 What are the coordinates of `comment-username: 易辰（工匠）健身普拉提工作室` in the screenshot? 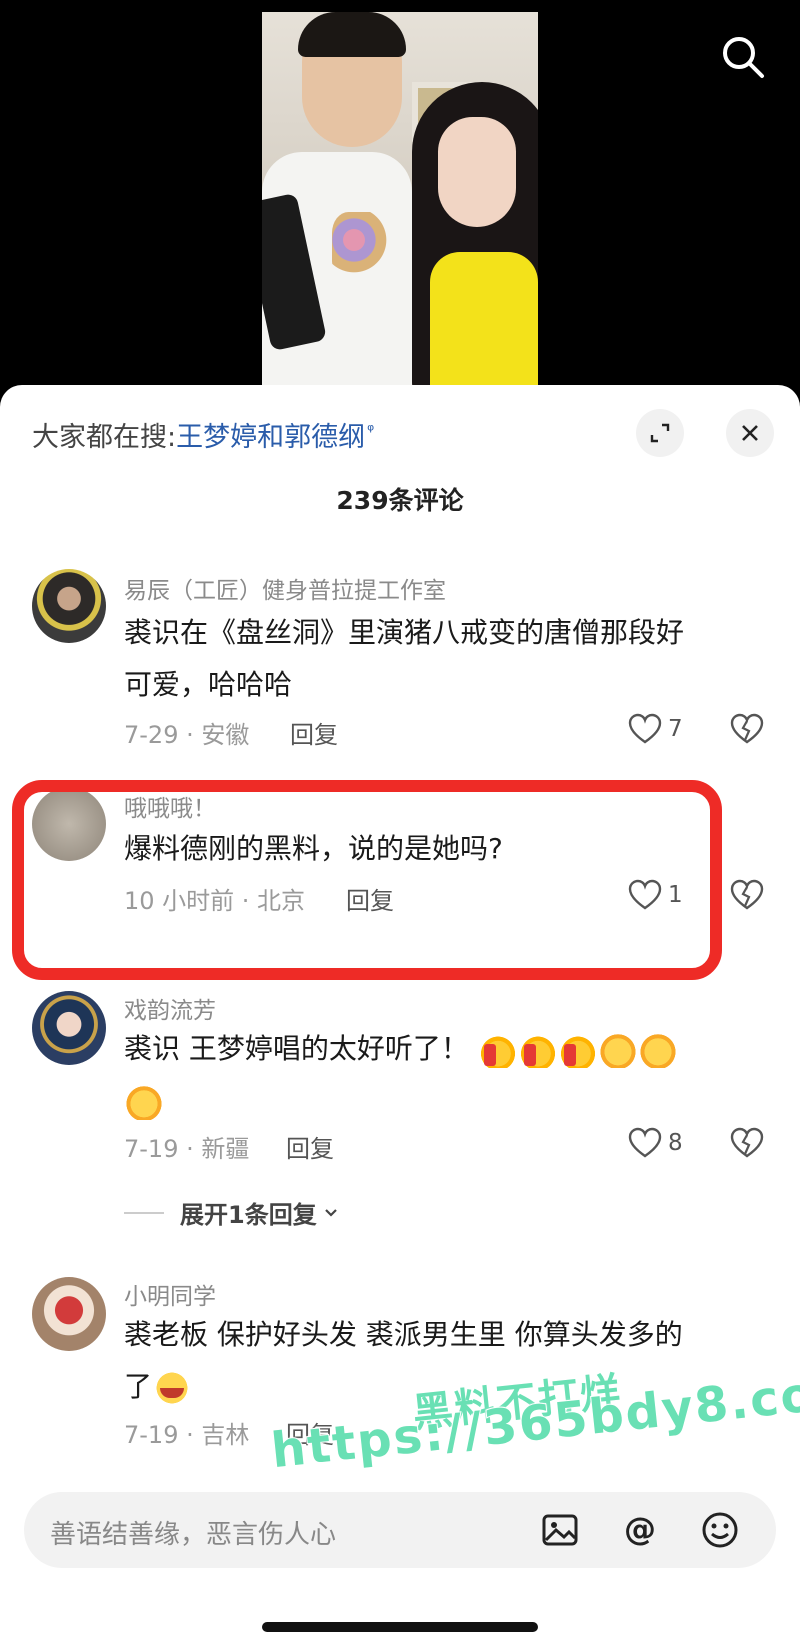 It's located at (285, 588).